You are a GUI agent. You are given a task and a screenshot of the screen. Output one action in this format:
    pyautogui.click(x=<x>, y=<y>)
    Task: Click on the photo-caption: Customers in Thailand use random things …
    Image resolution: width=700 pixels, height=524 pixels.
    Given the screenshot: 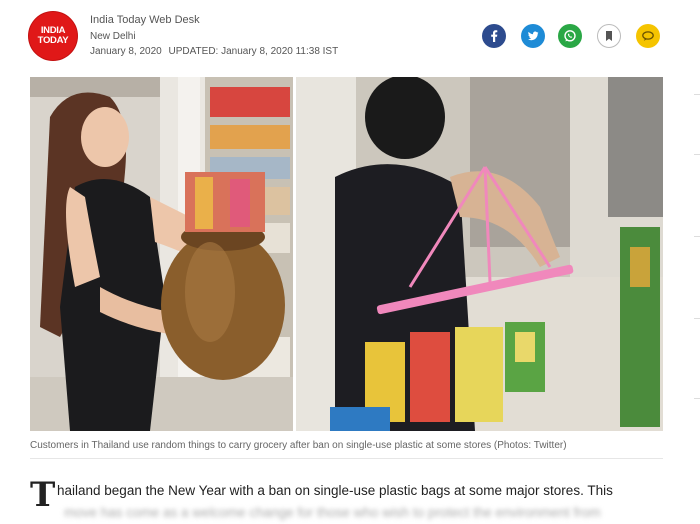 What is the action you would take?
    pyautogui.click(x=298, y=445)
    